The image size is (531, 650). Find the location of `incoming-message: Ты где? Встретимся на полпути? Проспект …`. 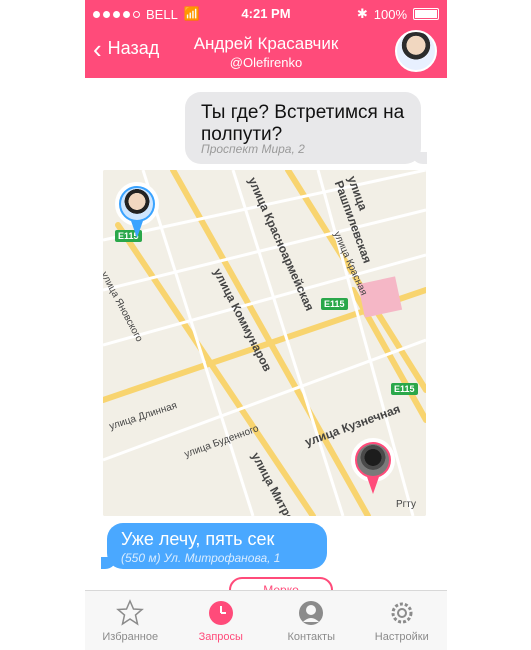

incoming-message: Ты где? Встретимся на полпути? Проспект … is located at coordinates (306, 128).